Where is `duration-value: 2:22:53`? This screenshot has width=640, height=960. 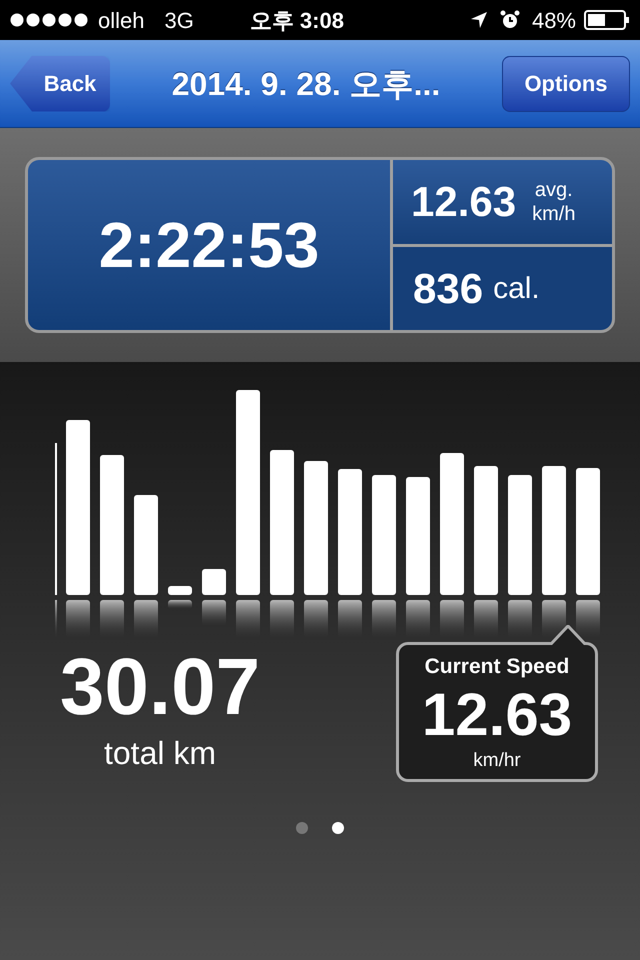 duration-value: 2:22:53 is located at coordinates (209, 245).